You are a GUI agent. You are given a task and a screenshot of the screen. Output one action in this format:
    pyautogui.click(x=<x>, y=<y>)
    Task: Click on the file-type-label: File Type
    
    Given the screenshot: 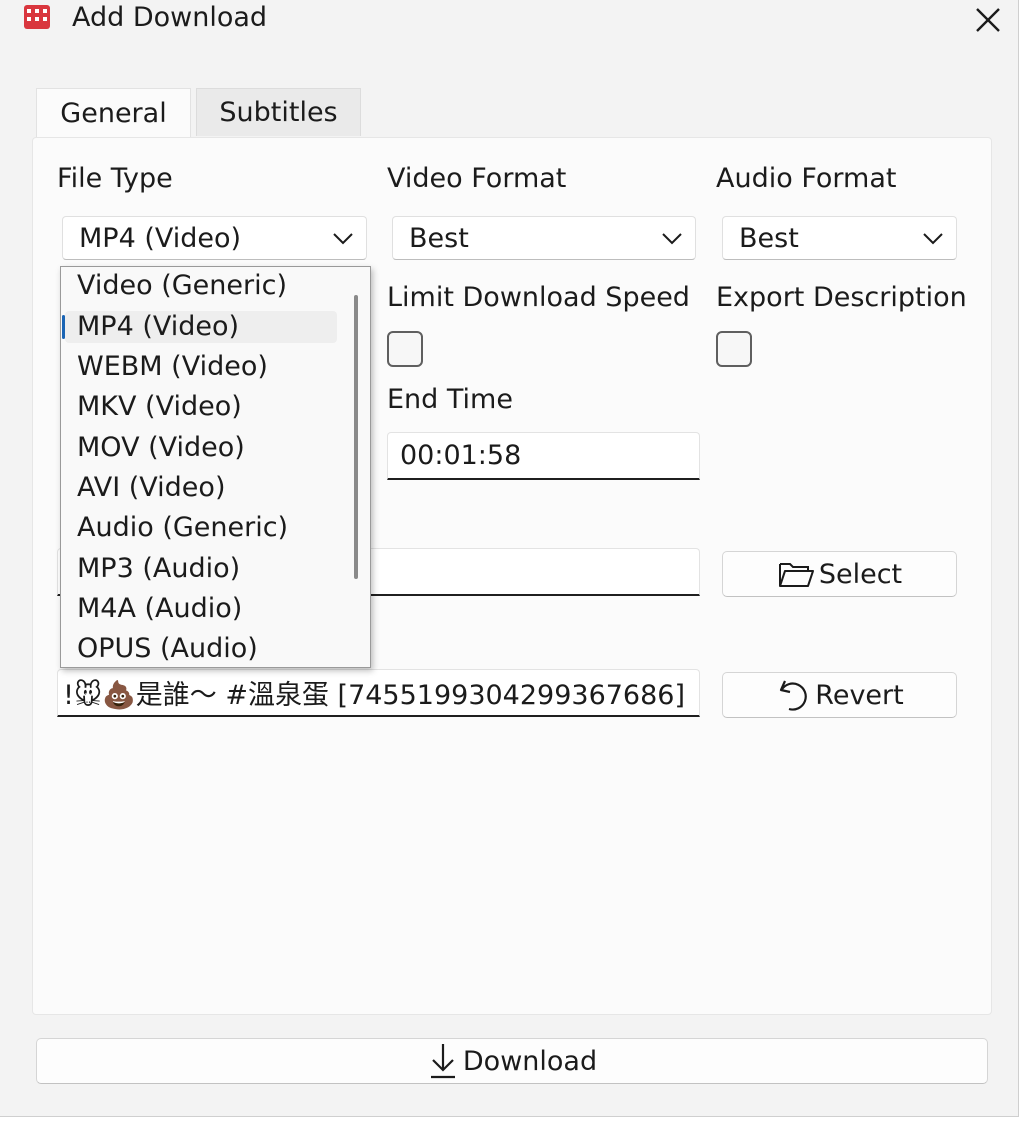 What is the action you would take?
    pyautogui.click(x=115, y=178)
    